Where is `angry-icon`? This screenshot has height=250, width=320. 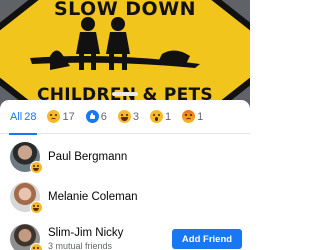
angry-icon is located at coordinates (189, 116).